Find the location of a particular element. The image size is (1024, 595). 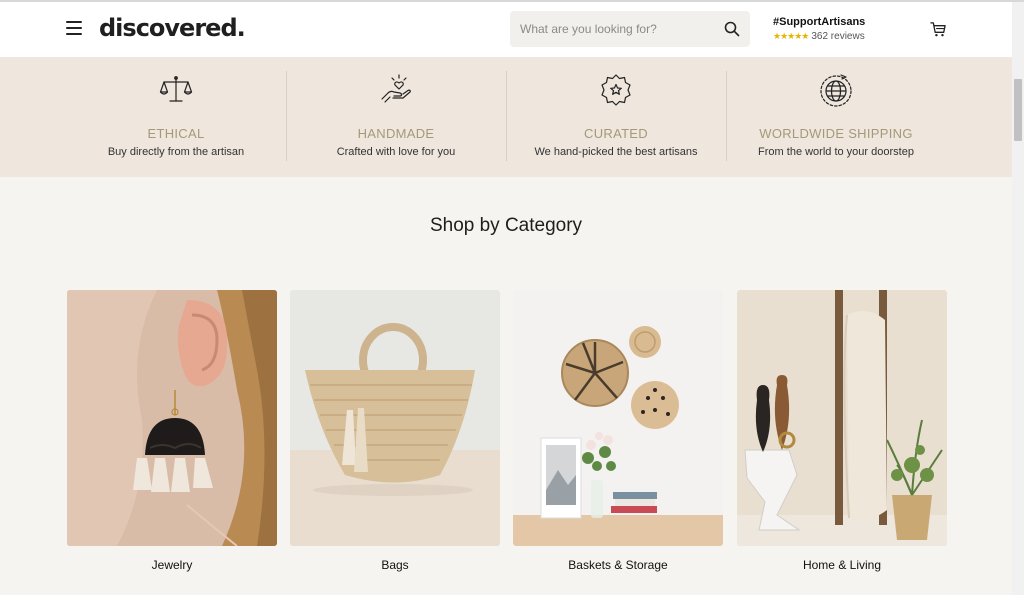

page-scrollbar is located at coordinates (1018, 298).